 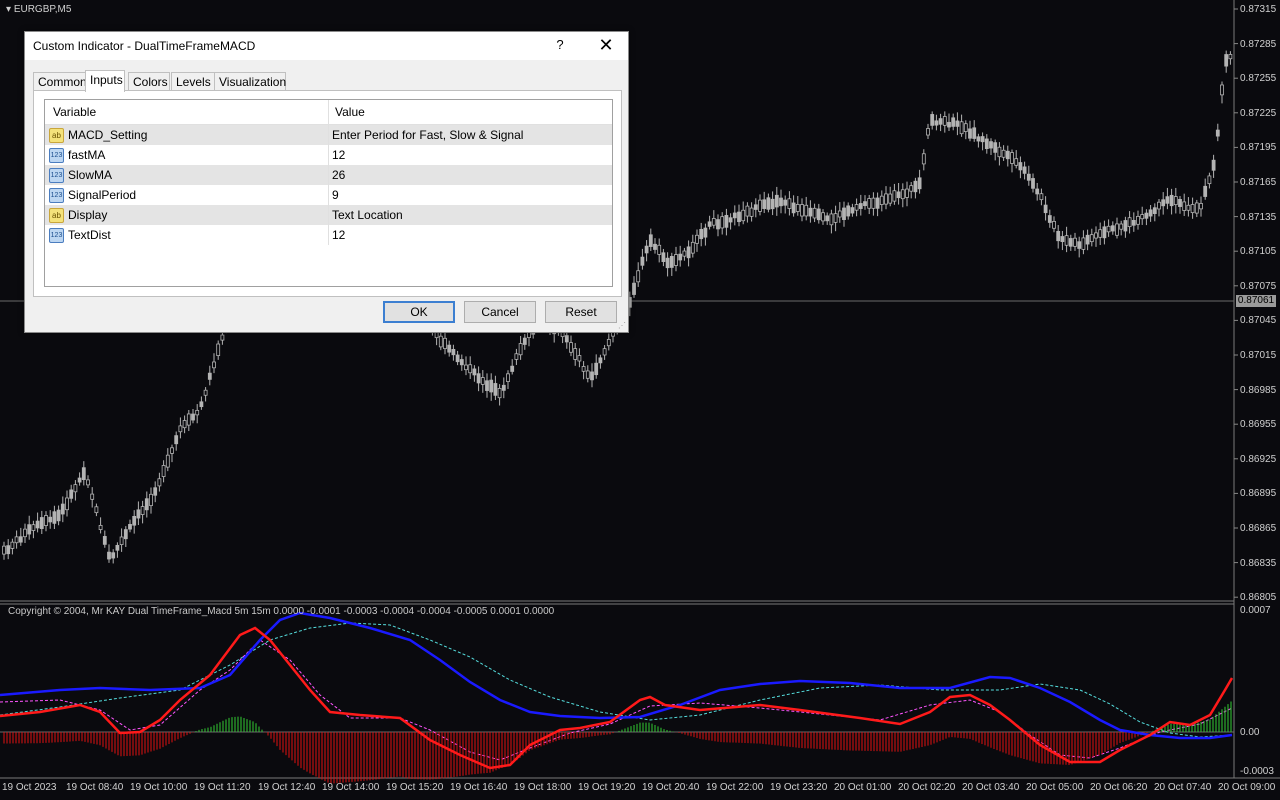 I want to click on time-axis-label: 19 Oct 19:20, so click(x=607, y=787).